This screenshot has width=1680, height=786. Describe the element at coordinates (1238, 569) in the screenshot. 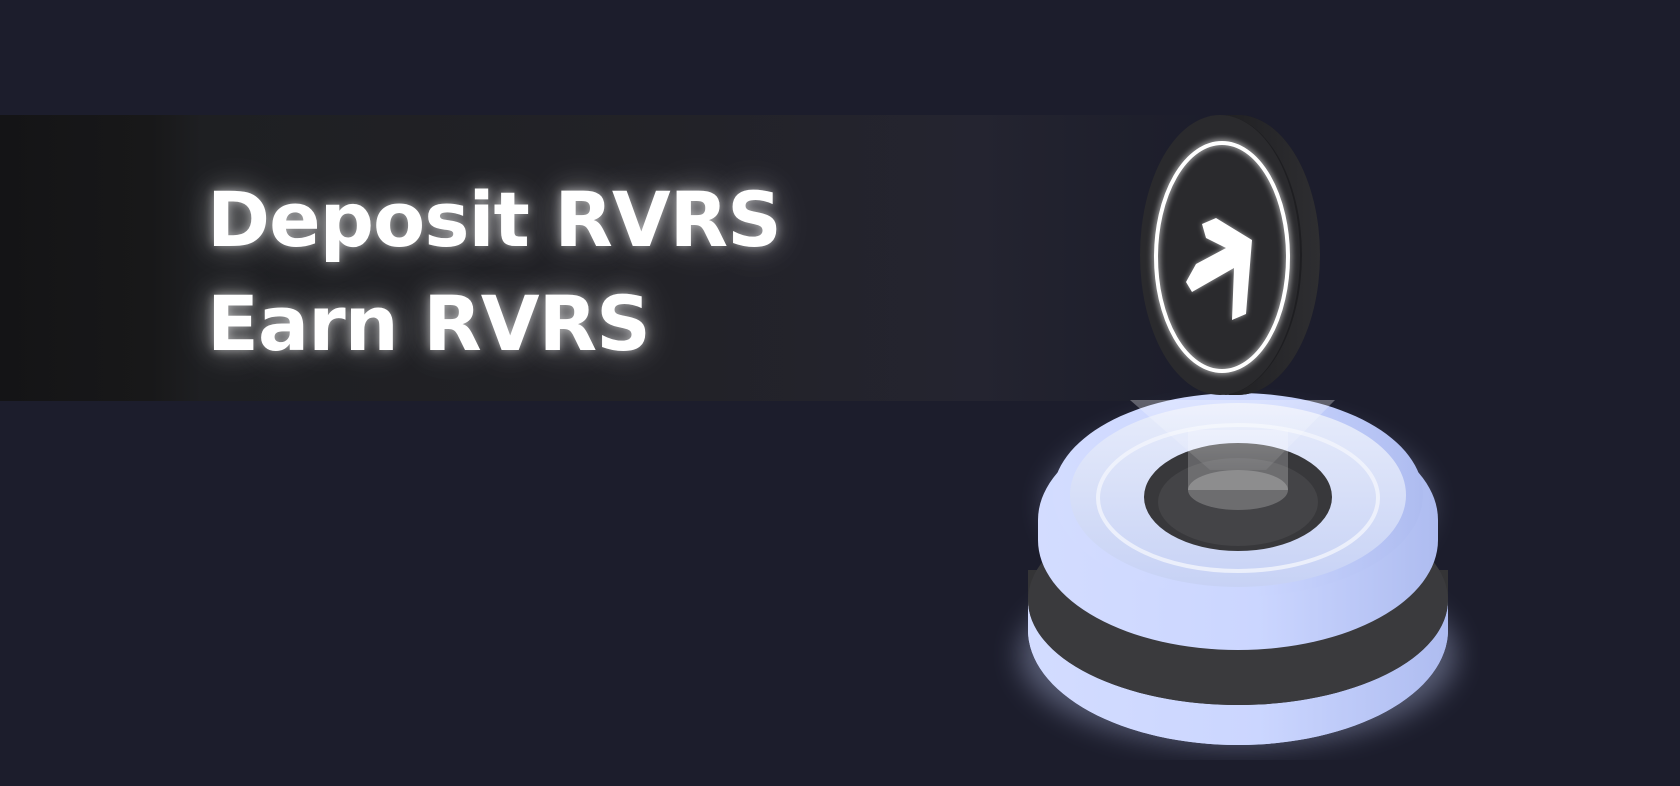

I see `staking-pedestal-icon` at that location.